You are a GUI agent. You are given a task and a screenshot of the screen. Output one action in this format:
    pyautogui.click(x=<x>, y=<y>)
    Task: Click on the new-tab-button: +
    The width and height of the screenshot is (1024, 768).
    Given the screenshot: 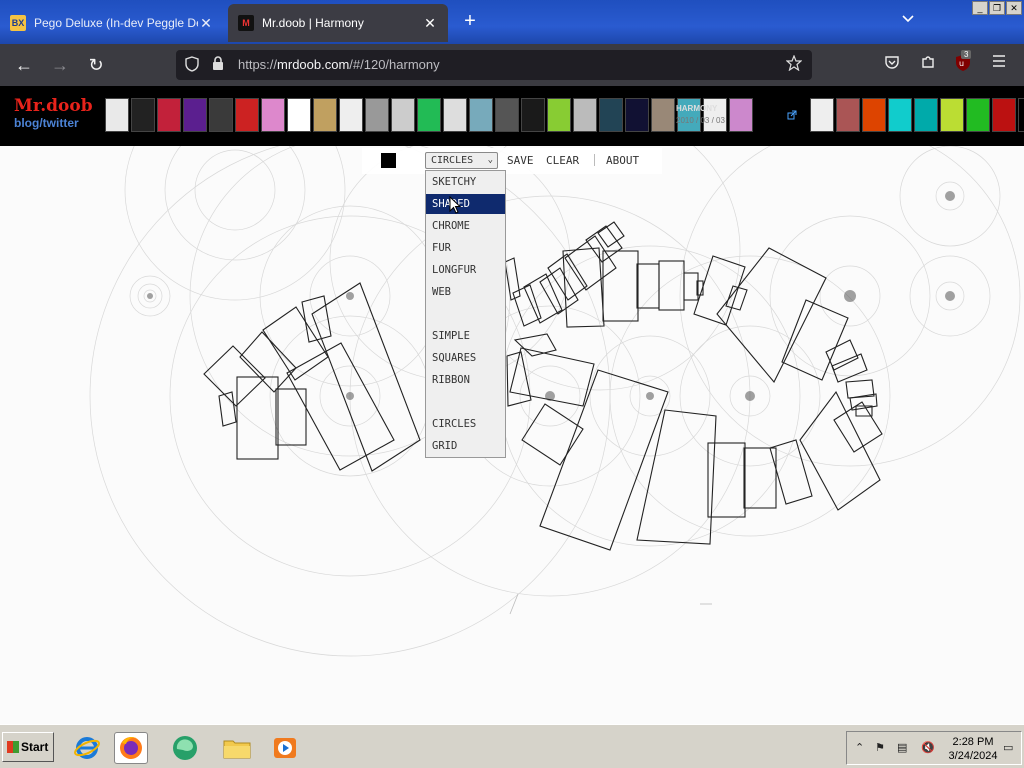 What is the action you would take?
    pyautogui.click(x=470, y=21)
    